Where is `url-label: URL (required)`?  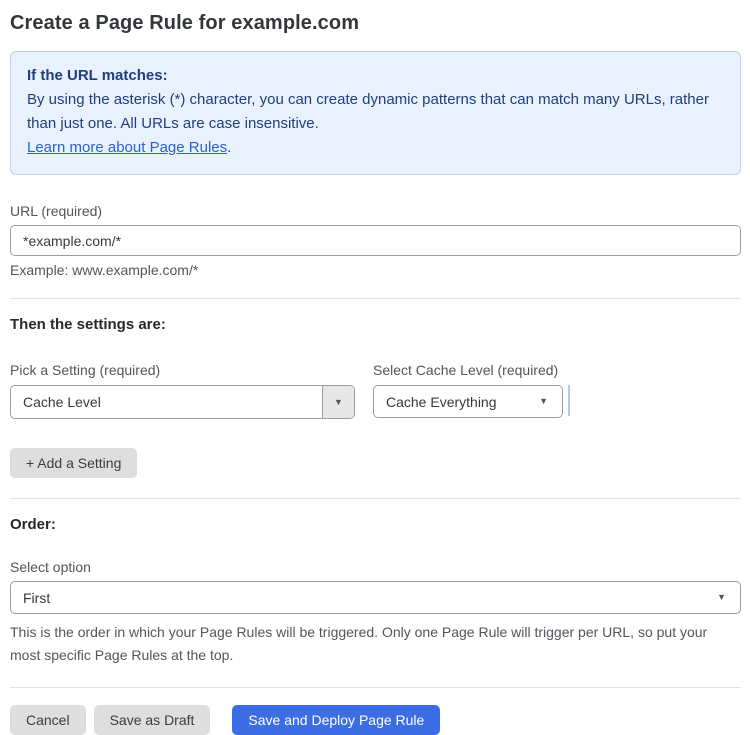 url-label: URL (required) is located at coordinates (56, 211).